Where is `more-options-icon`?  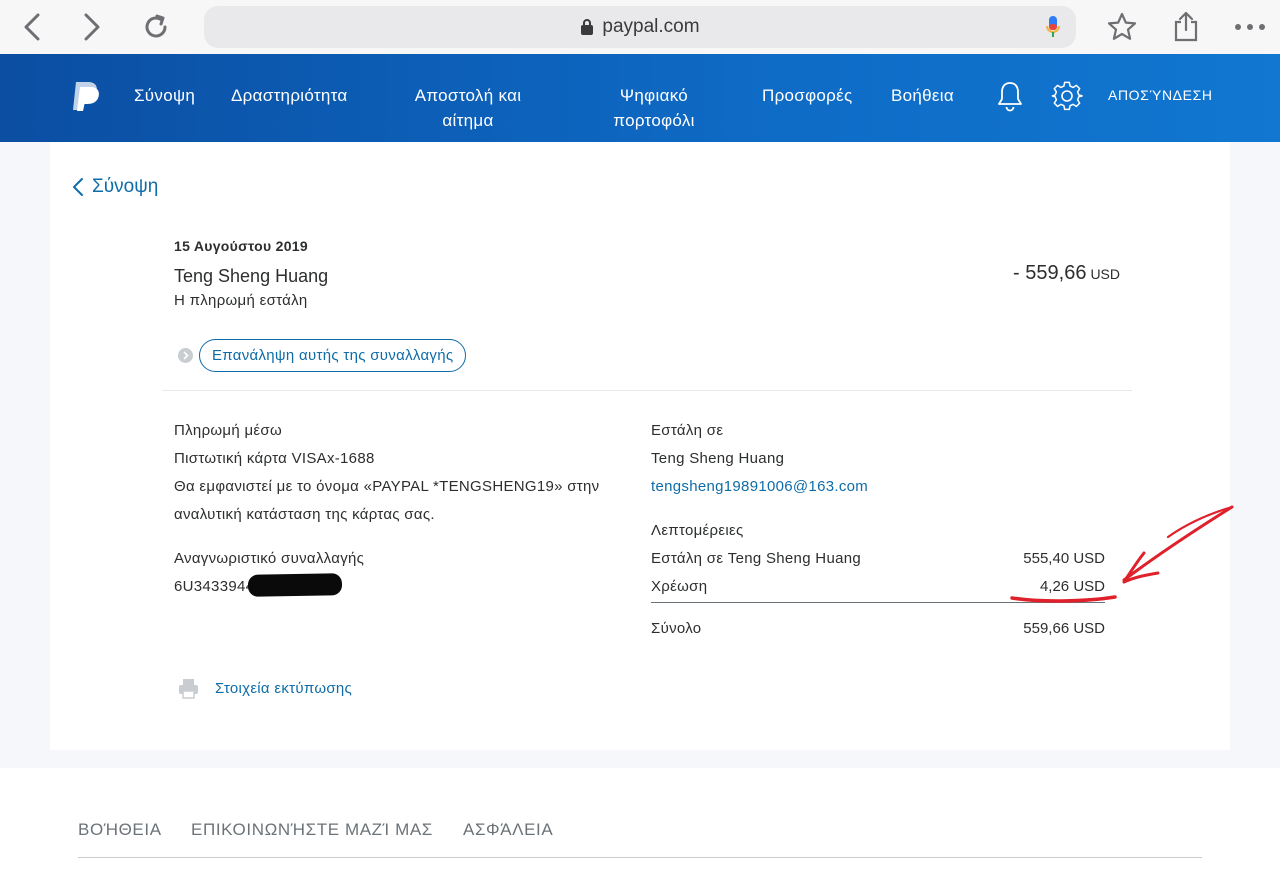
more-options-icon is located at coordinates (1250, 27).